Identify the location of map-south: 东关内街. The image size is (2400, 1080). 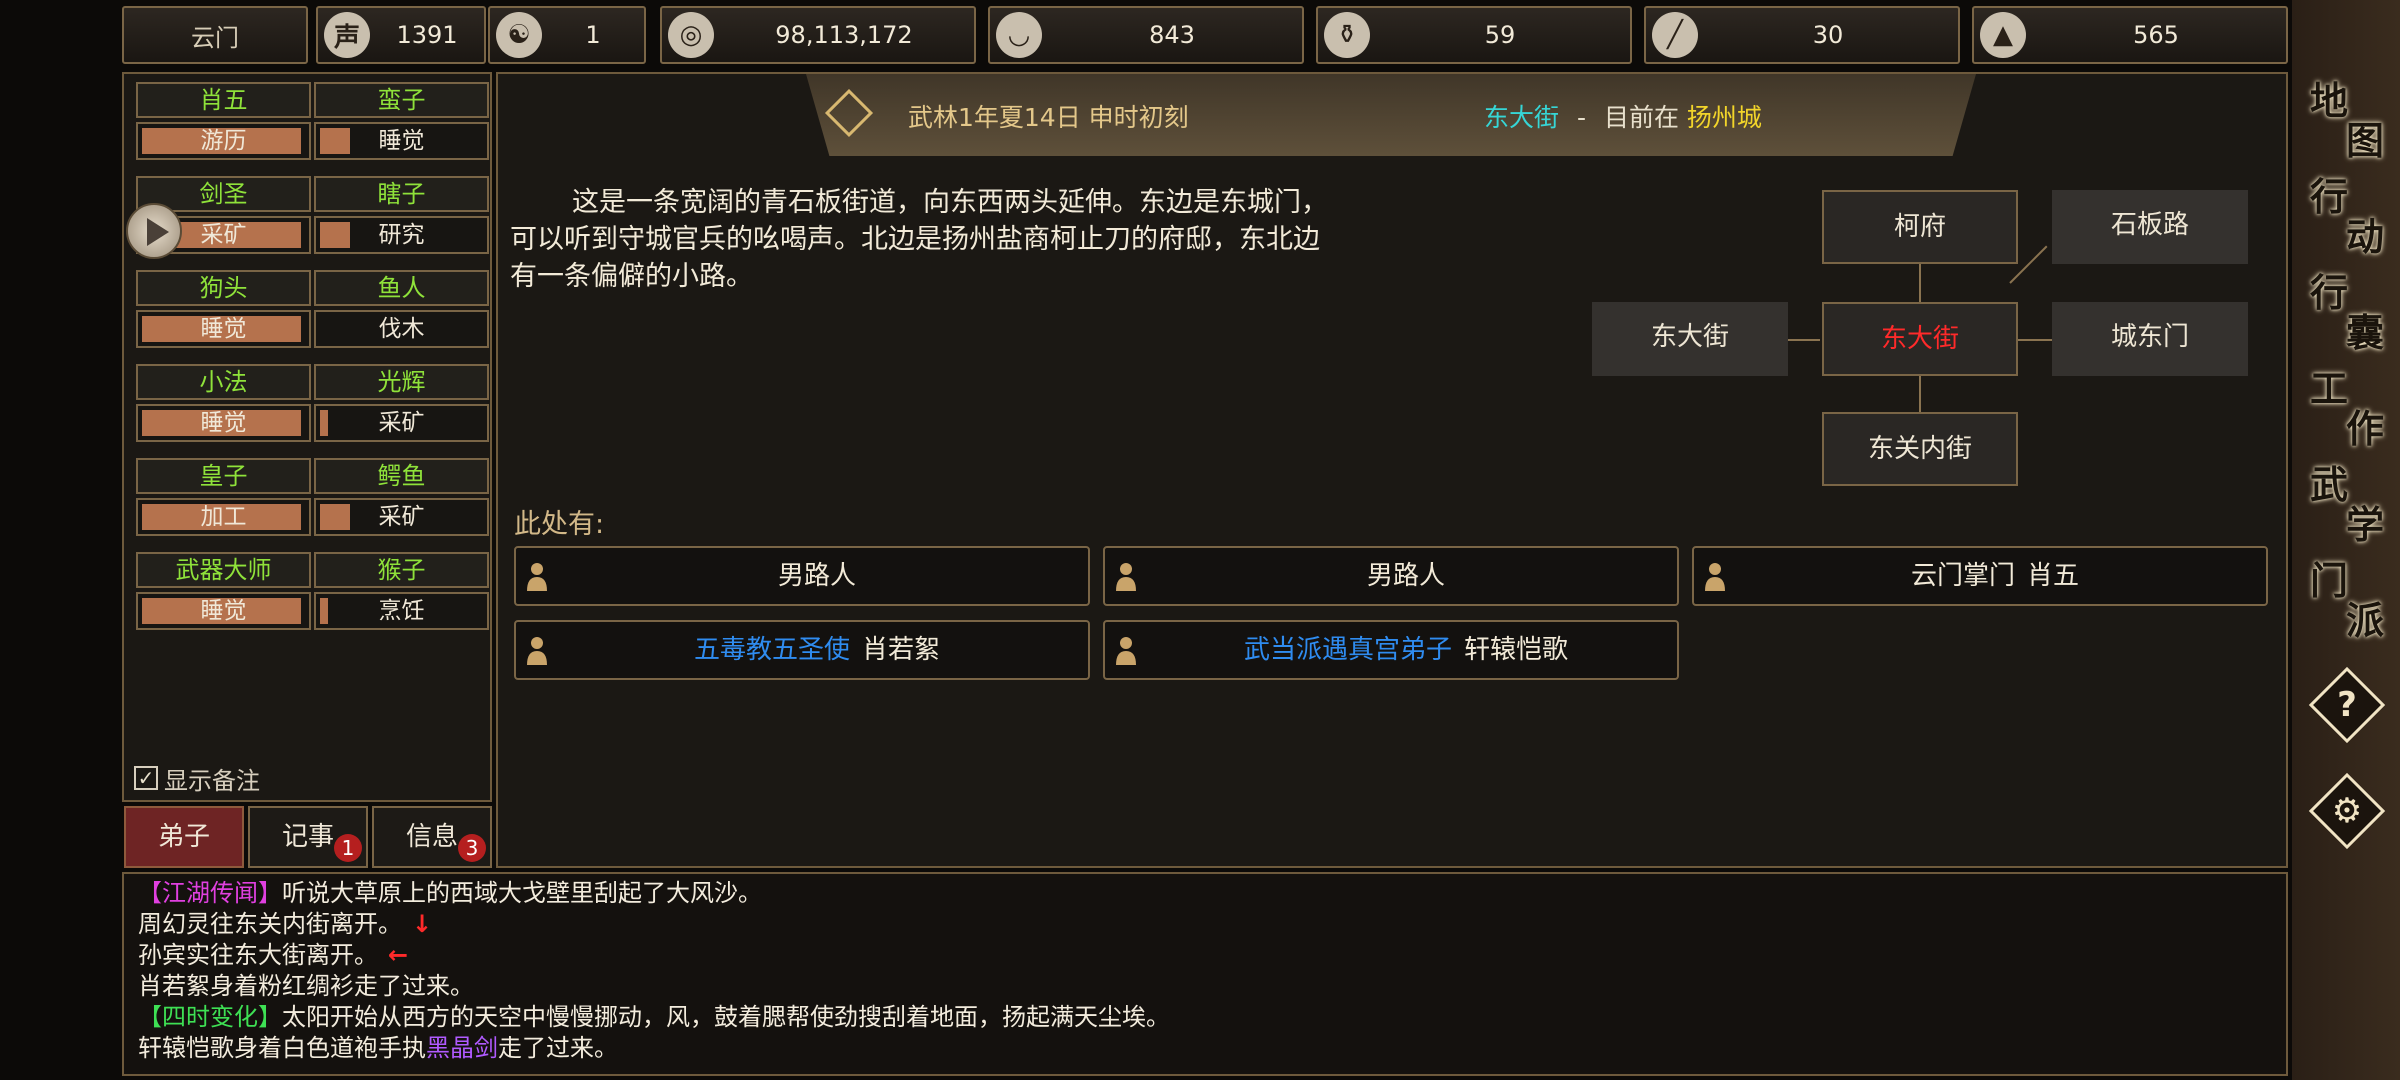
(1920, 449).